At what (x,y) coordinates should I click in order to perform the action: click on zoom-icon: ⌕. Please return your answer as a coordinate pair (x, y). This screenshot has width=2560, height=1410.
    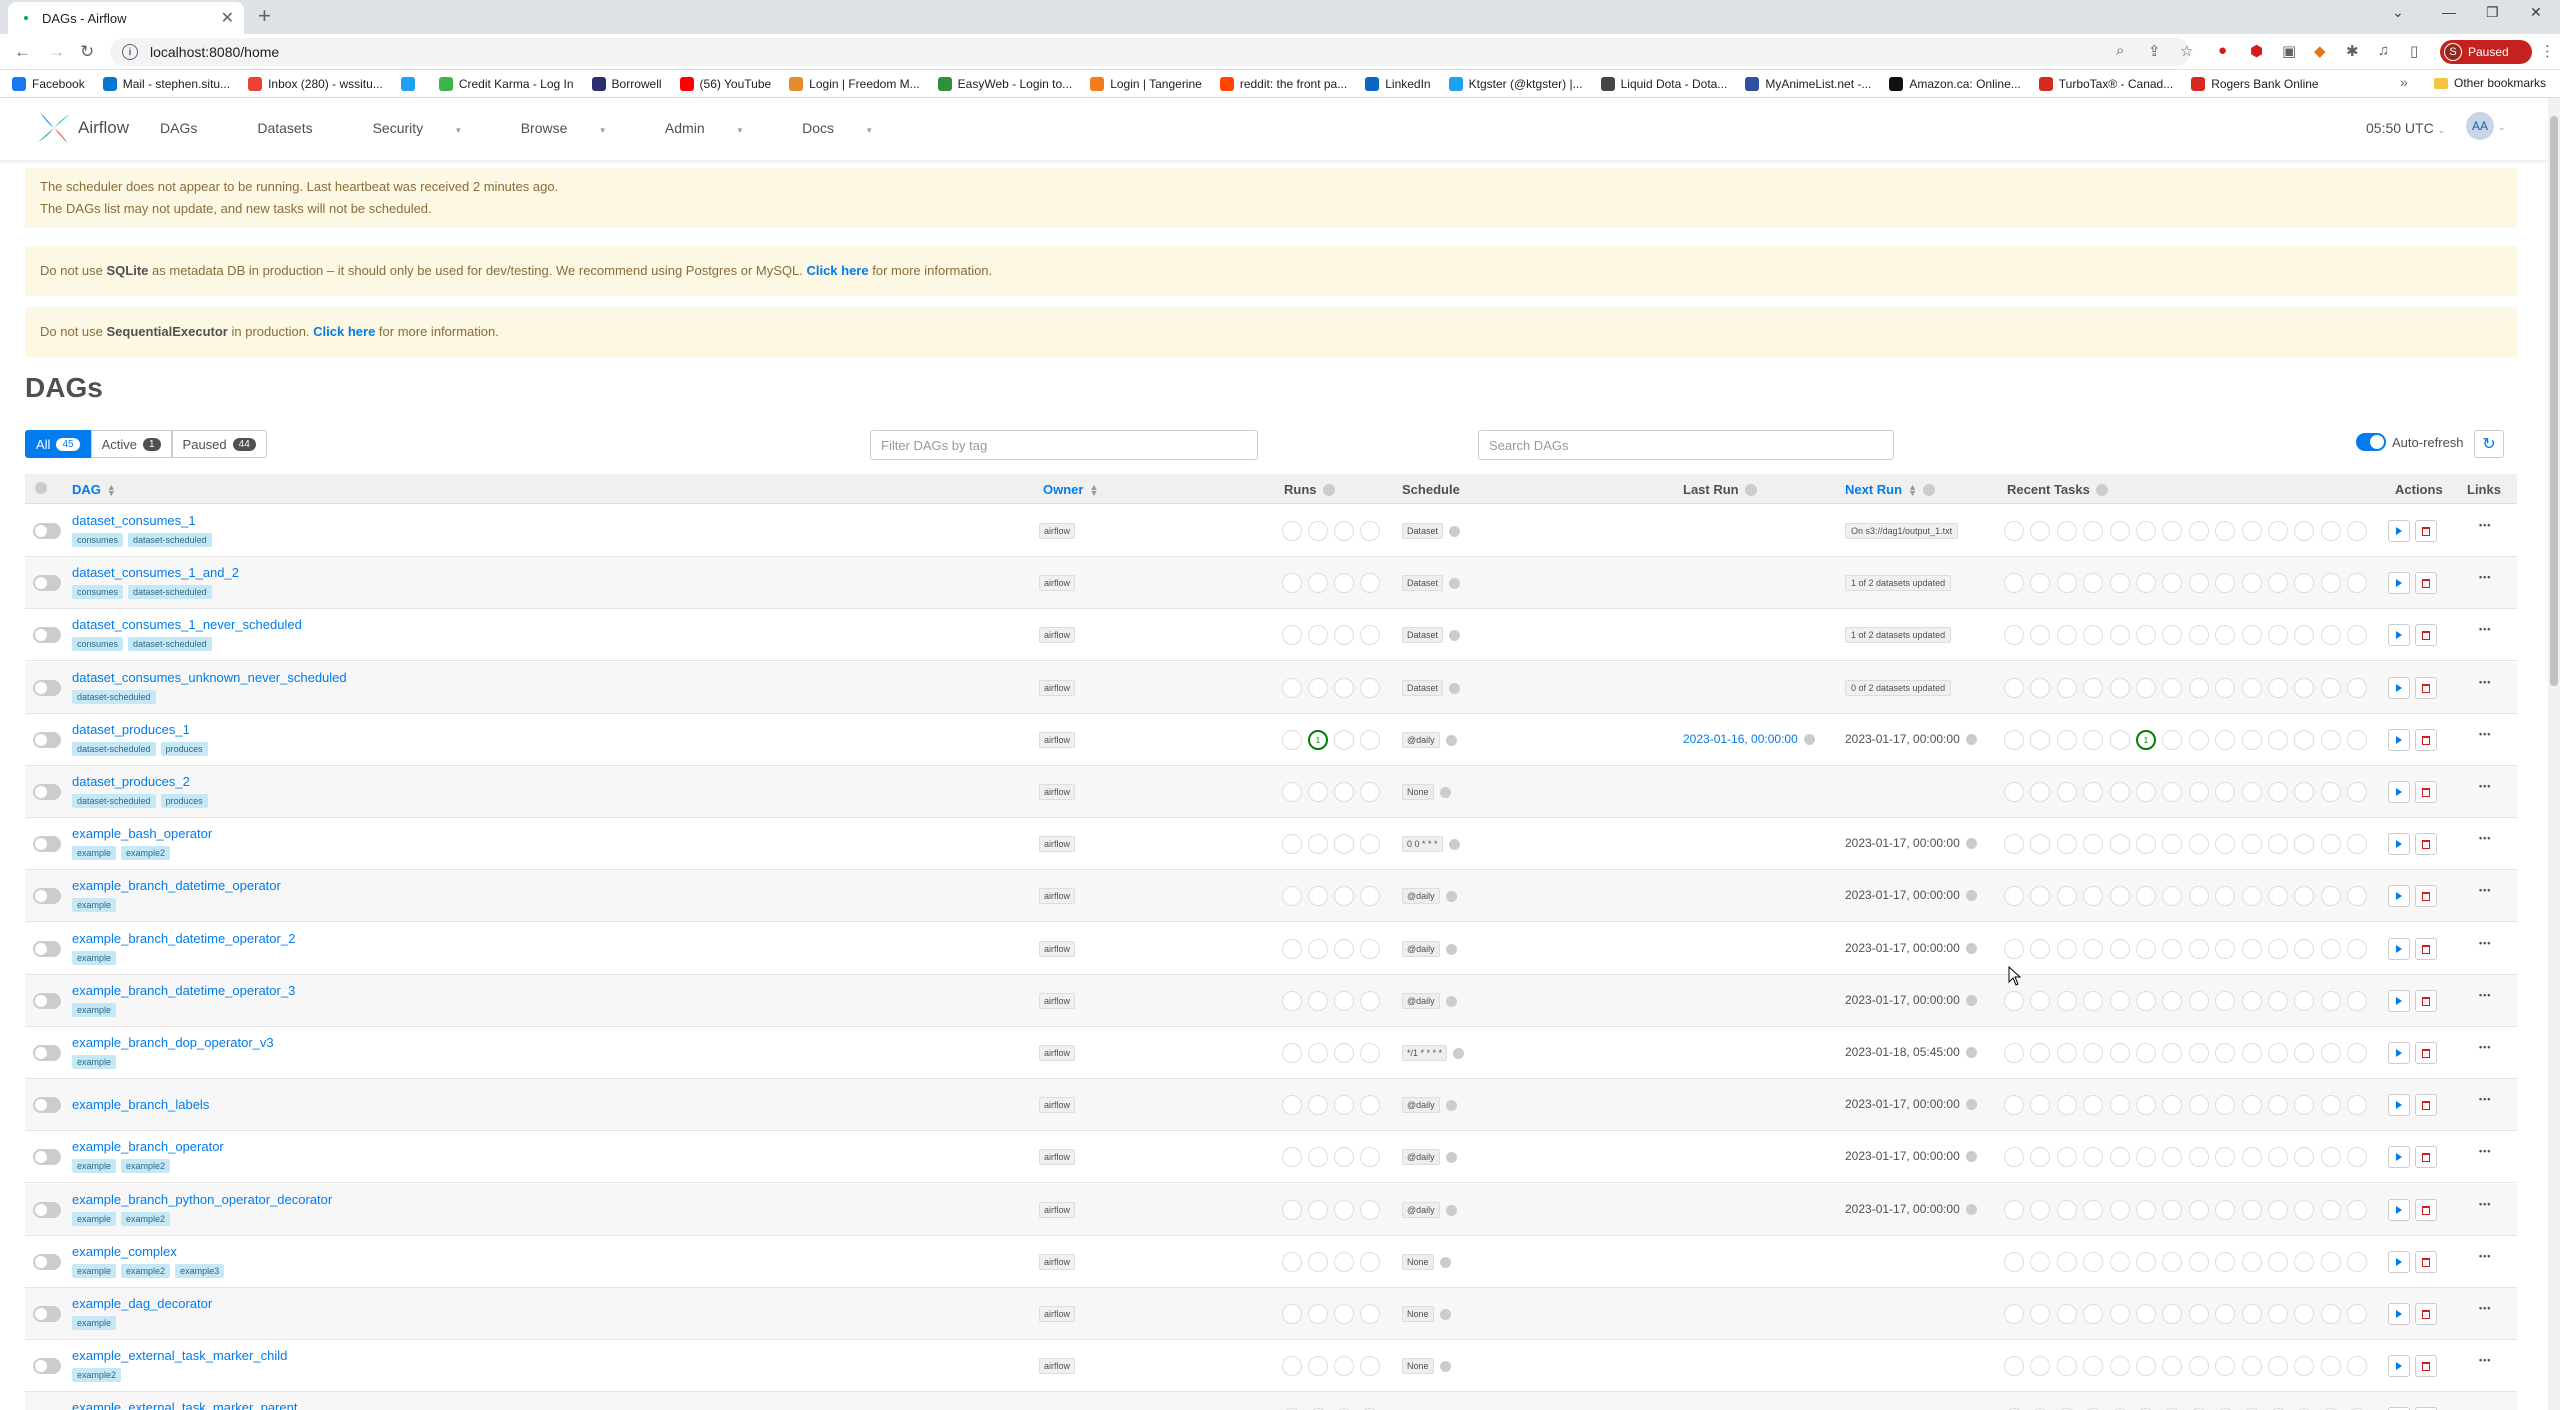
    Looking at the image, I should click on (2120, 50).